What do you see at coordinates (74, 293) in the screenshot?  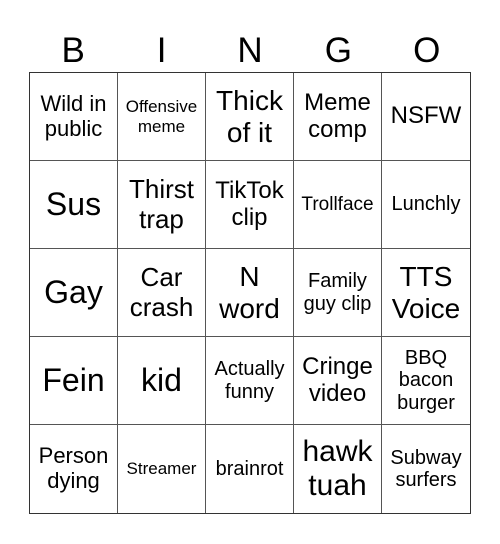 I see `bingo-cell: Gay` at bounding box center [74, 293].